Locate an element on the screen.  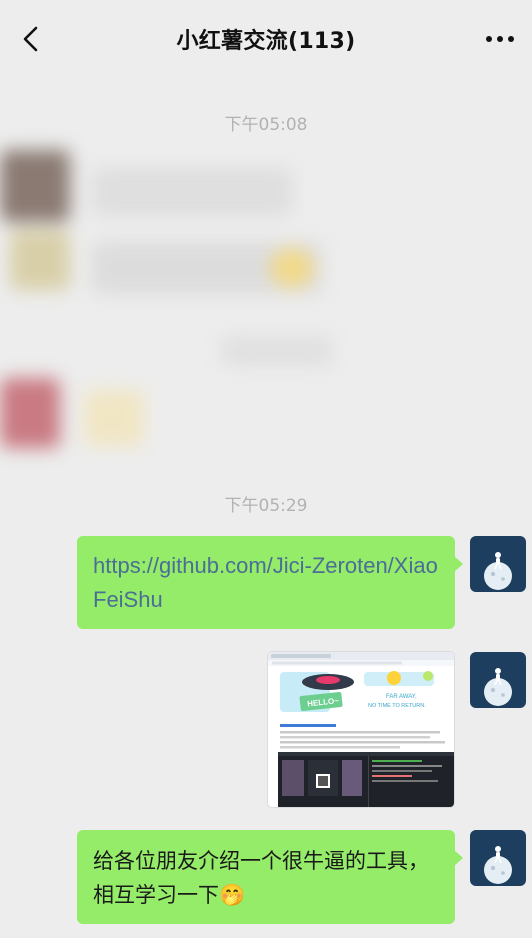
message-text: 给各位朋友介绍一个很牛逼的工具，相互学习一下🤭 is located at coordinates (261, 878).